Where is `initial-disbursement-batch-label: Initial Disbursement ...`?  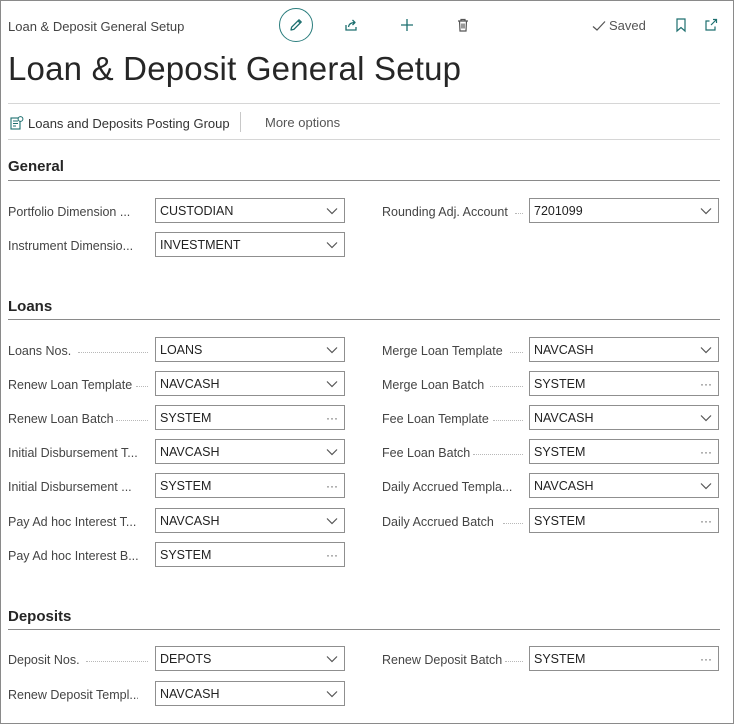 initial-disbursement-batch-label: Initial Disbursement ... is located at coordinates (70, 487).